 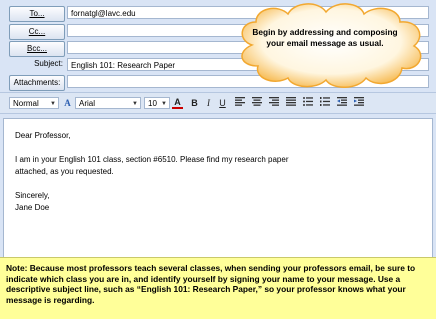 What do you see at coordinates (177, 103) in the screenshot?
I see `font-color-icon: A` at bounding box center [177, 103].